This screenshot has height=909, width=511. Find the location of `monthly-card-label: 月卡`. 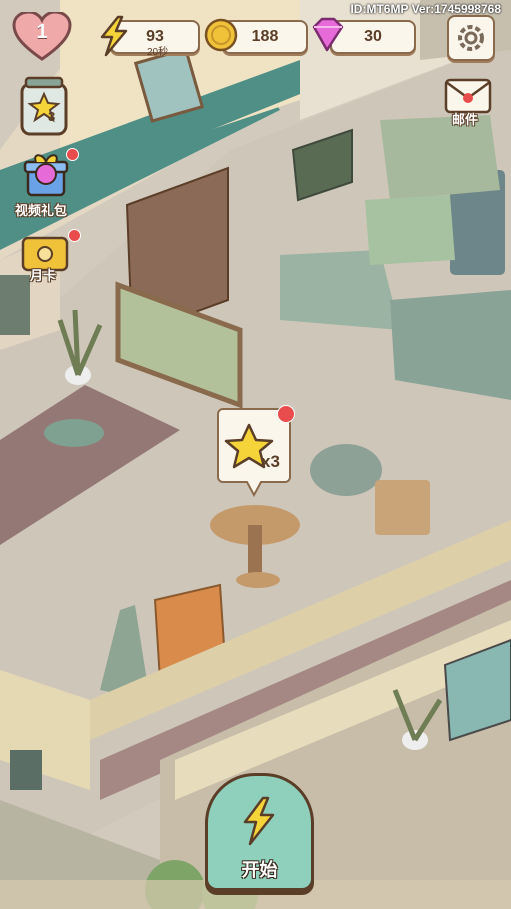

monthly-card-label: 月卡 is located at coordinates (43, 275).